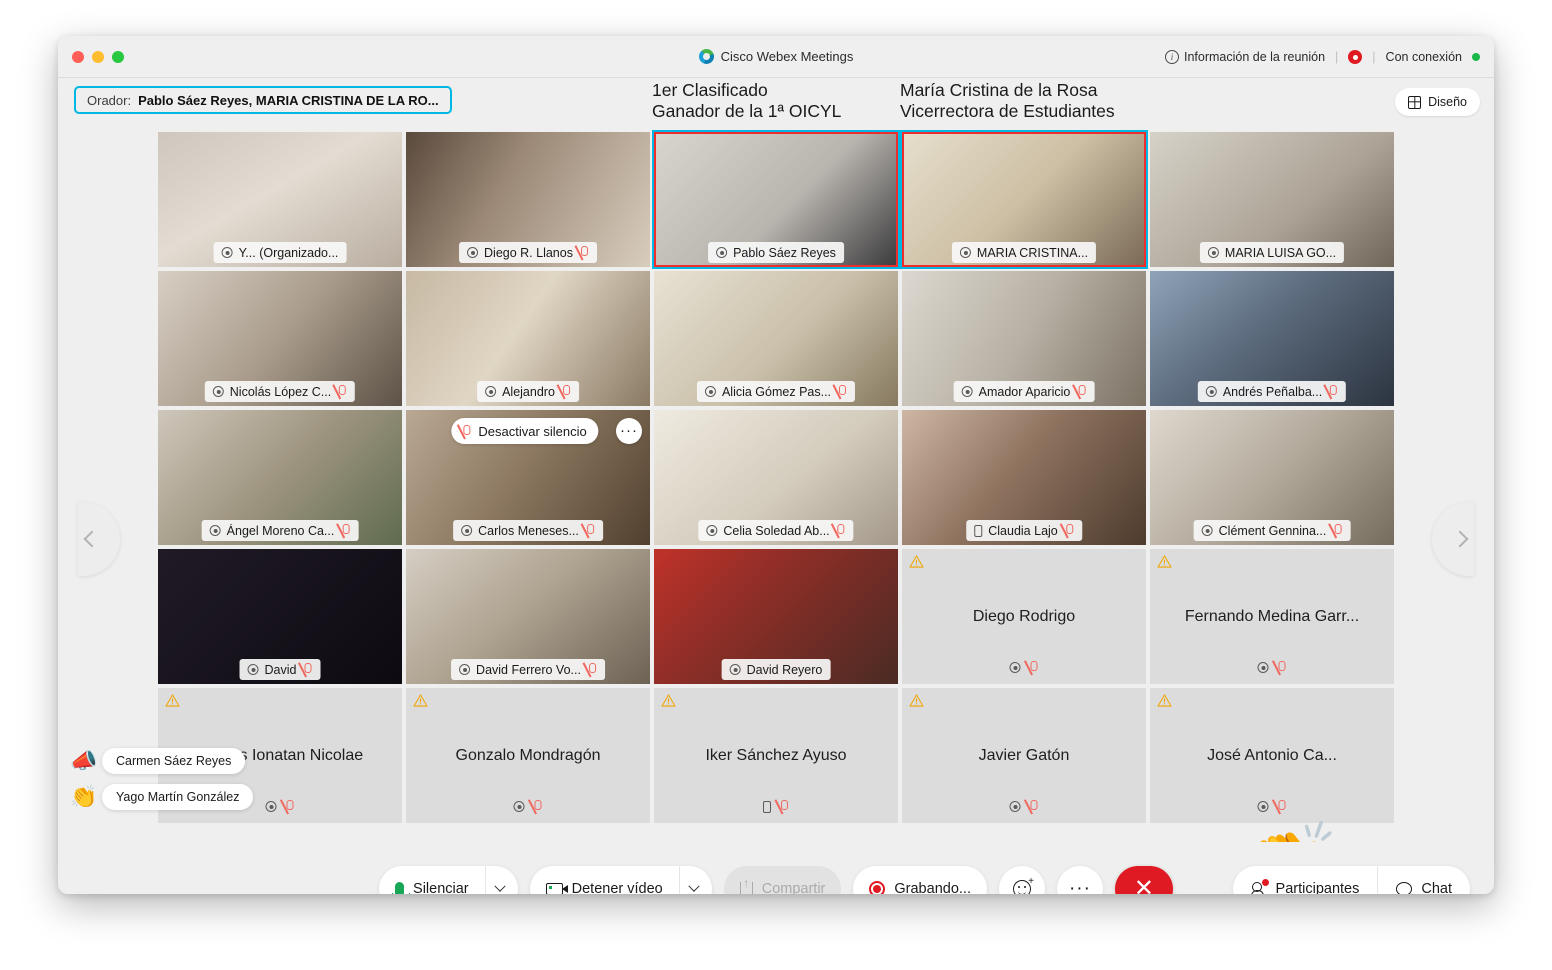 Image resolution: width=1552 pixels, height=970 pixels. What do you see at coordinates (1171, 57) in the screenshot?
I see `info-icon: i` at bounding box center [1171, 57].